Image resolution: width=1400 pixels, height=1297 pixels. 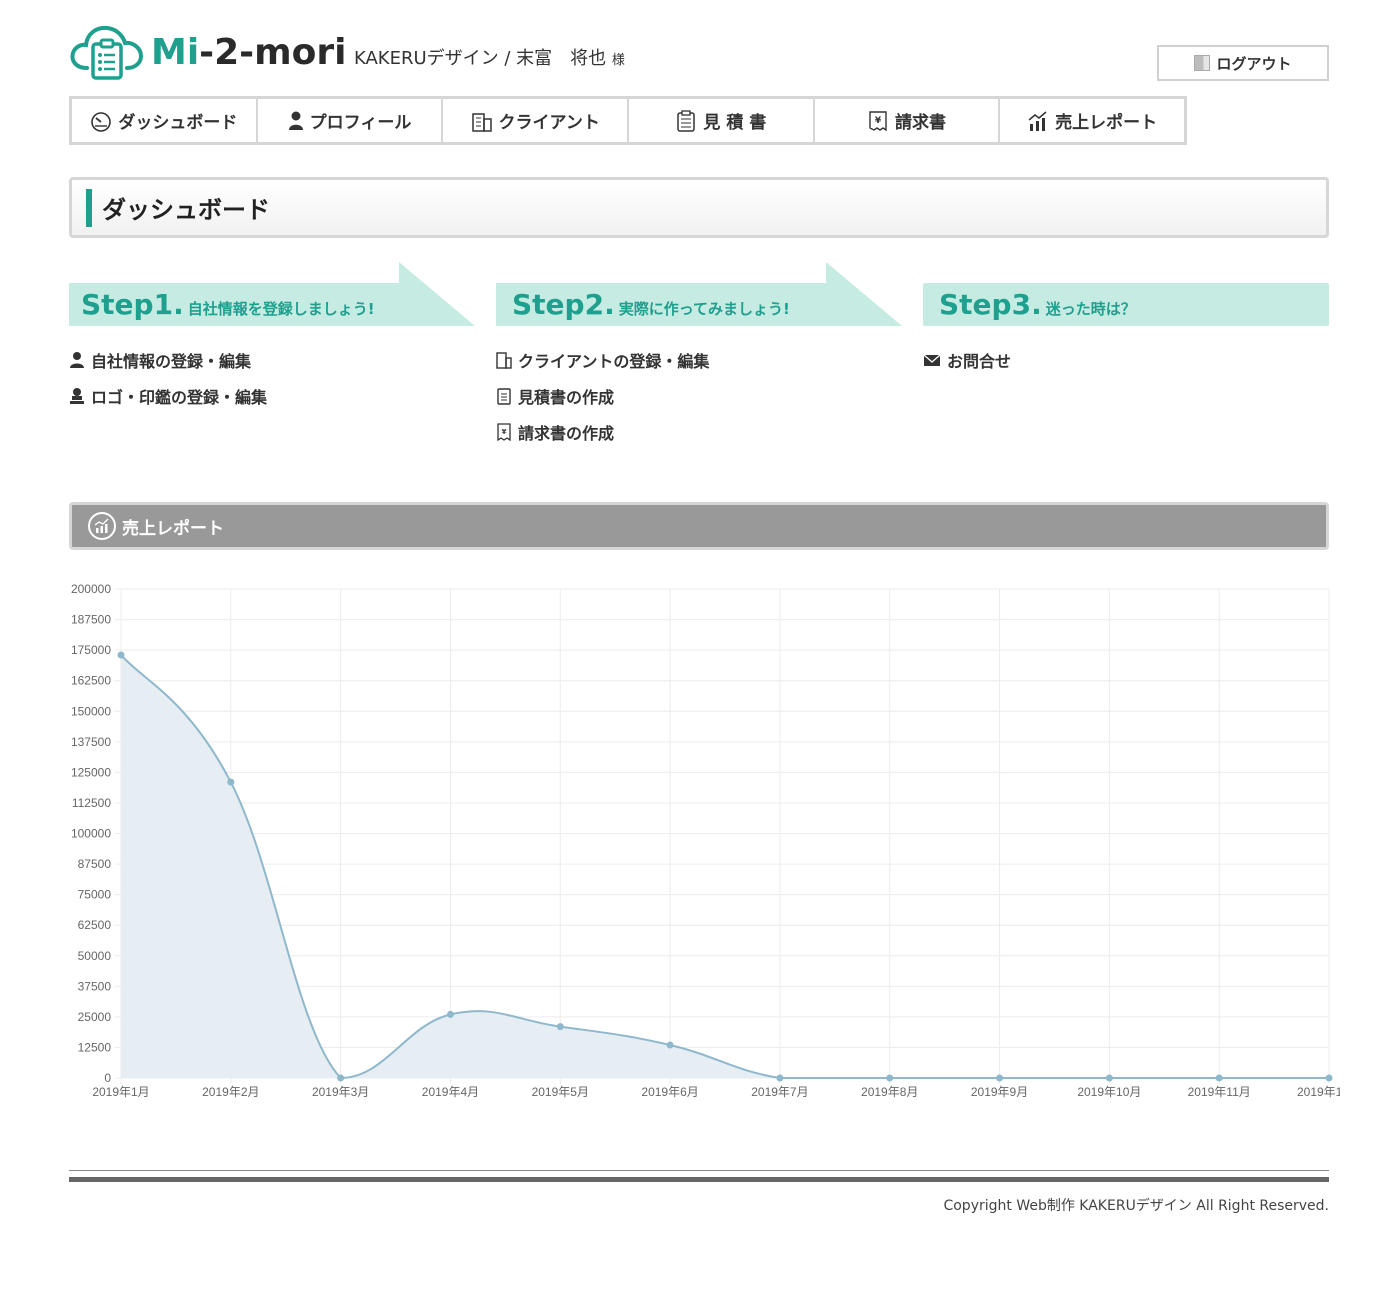 What do you see at coordinates (107, 52) in the screenshot?
I see `cloud-clipboard-icon` at bounding box center [107, 52].